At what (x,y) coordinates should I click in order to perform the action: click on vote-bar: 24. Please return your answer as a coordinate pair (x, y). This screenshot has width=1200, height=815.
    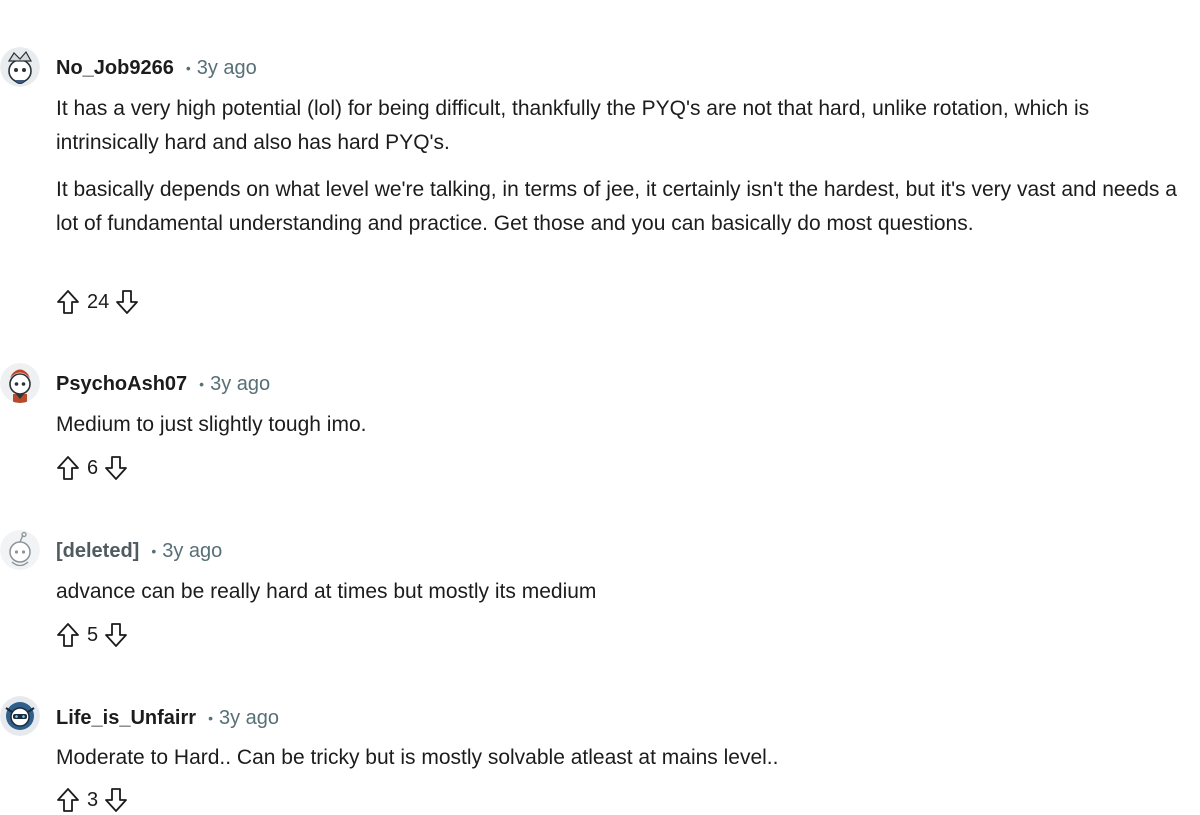
    Looking at the image, I should click on (97, 302).